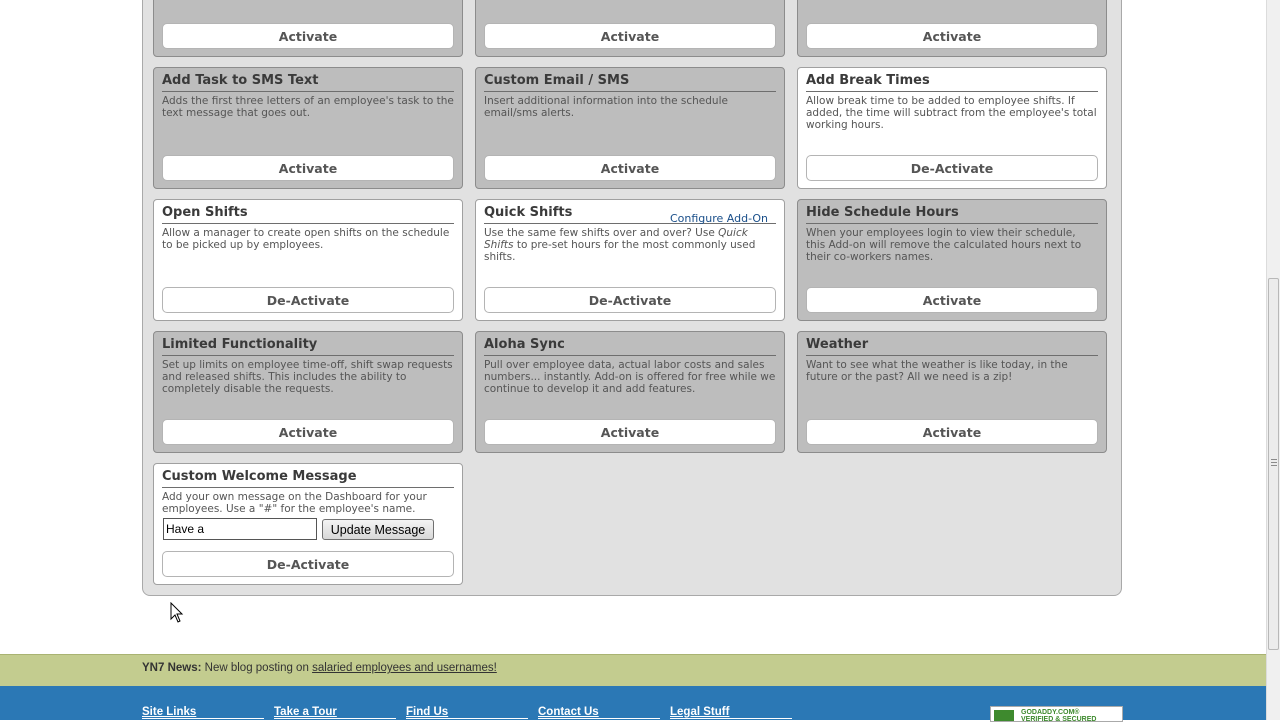 The width and height of the screenshot is (1280, 723). What do you see at coordinates (467, 712) in the screenshot?
I see `footer-find-us: Find Us` at bounding box center [467, 712].